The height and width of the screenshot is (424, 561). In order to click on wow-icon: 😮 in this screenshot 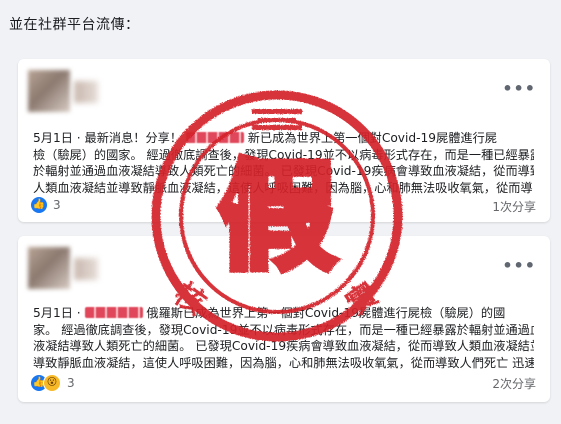, I will do `click(52, 383)`.